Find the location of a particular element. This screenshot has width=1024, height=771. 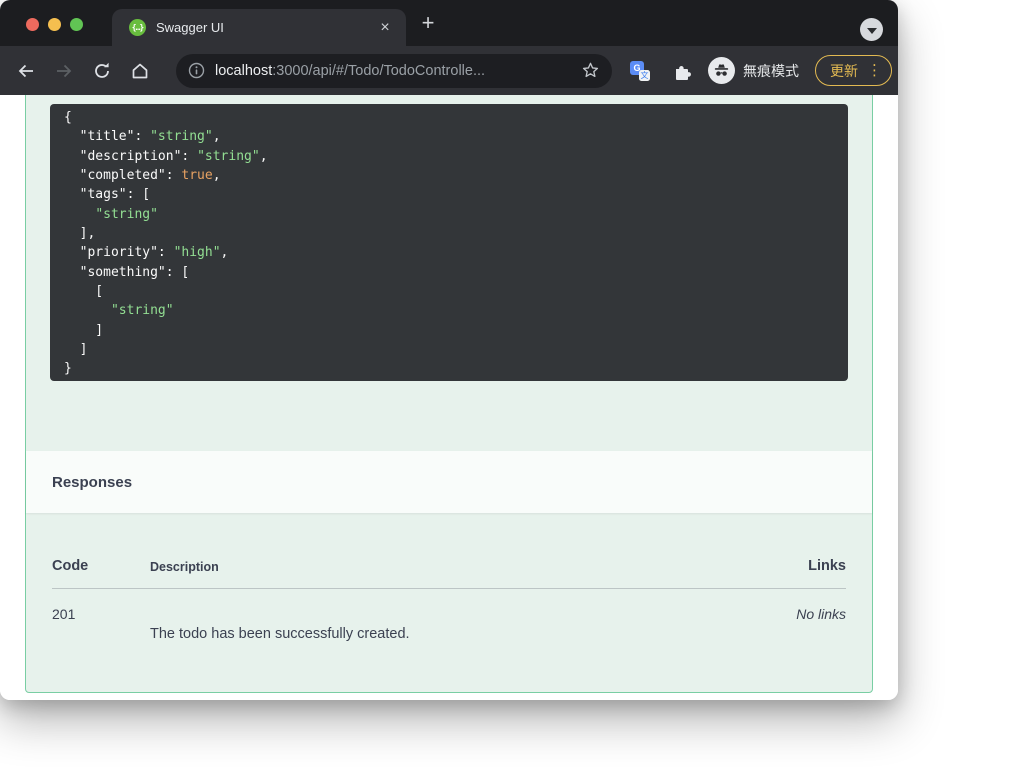

column-header-description: Description is located at coordinates (184, 567).